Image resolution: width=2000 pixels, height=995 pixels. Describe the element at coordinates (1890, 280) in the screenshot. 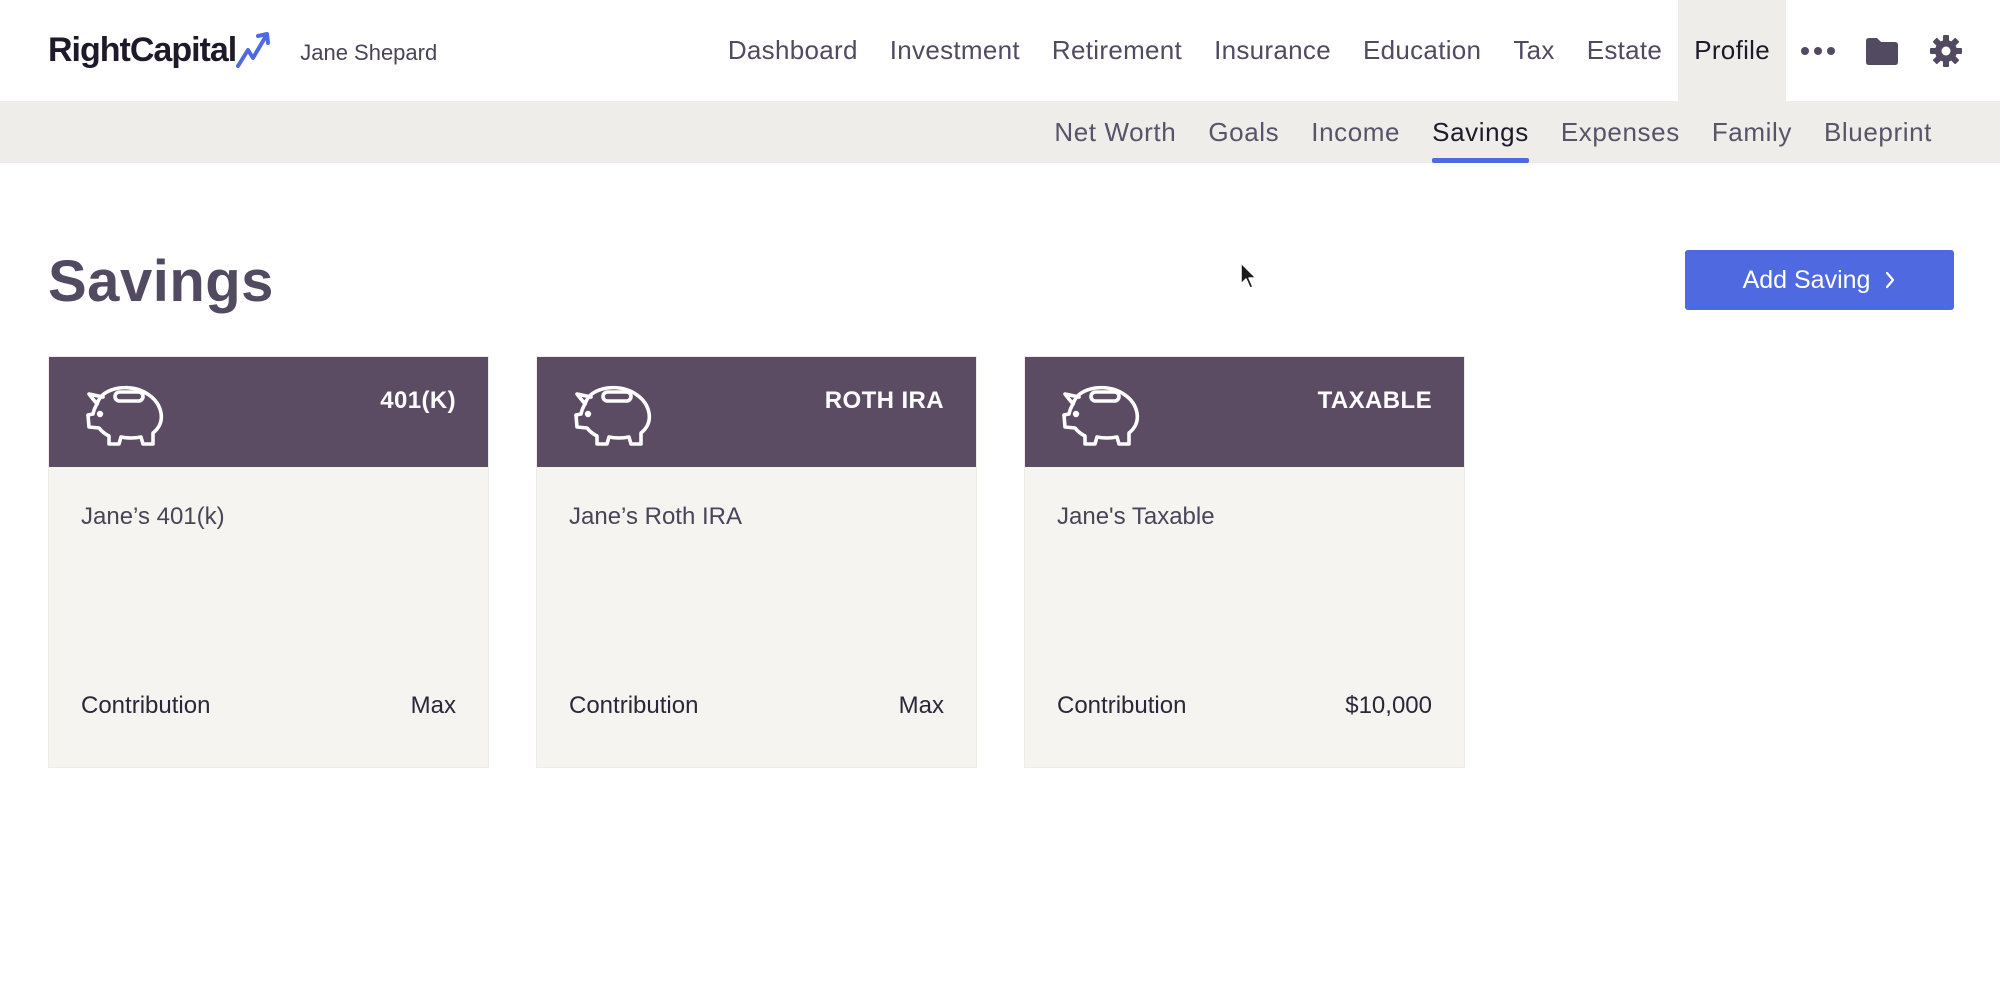

I see `chevron-right-icon` at that location.